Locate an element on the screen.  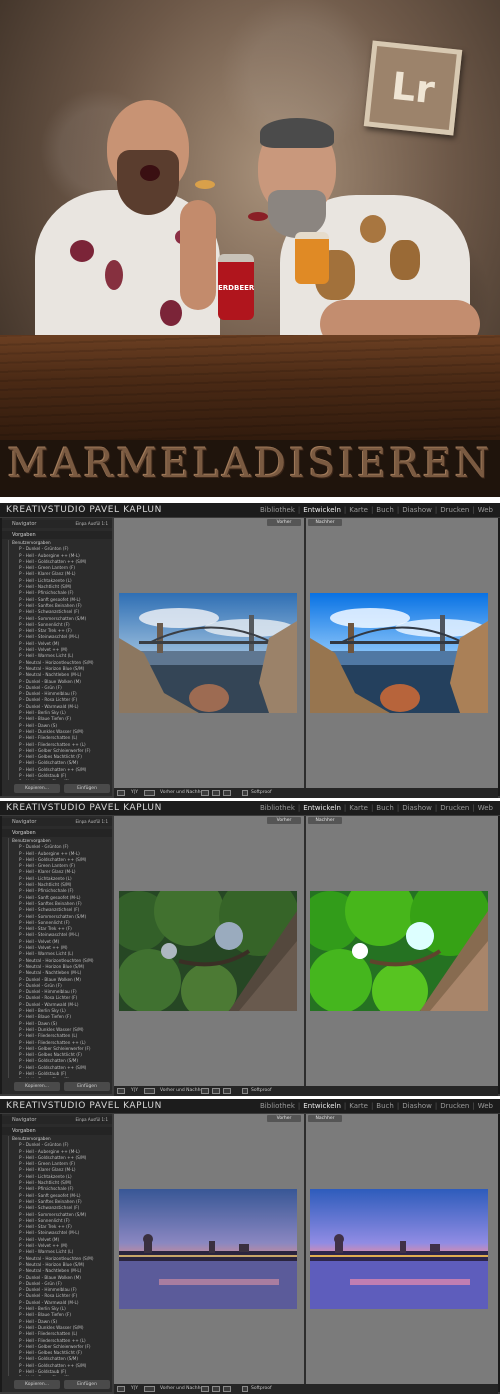
before-after-divider is located at coordinates (305, 1249).